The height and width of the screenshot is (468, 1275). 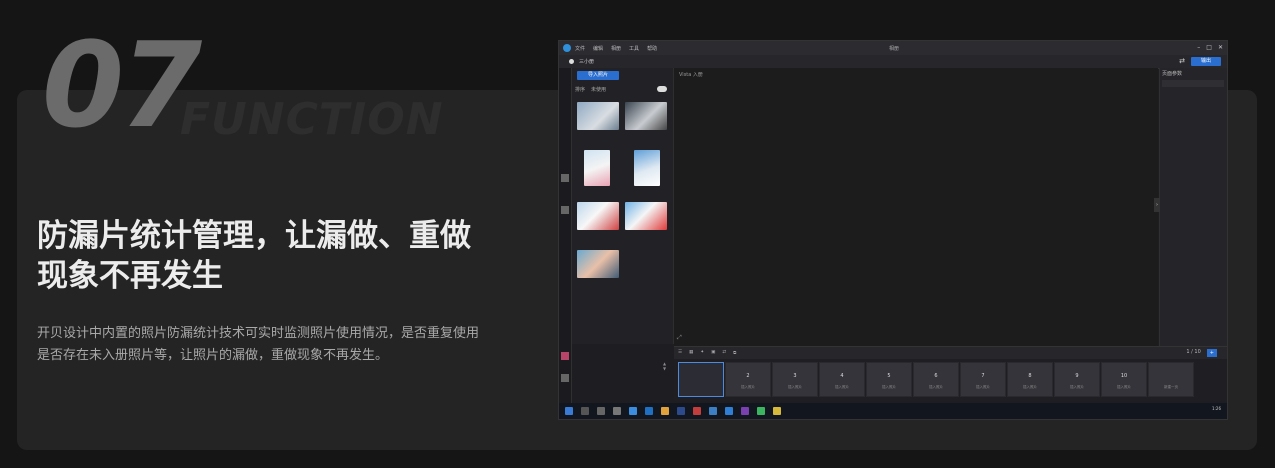 What do you see at coordinates (1030, 379) in the screenshot?
I see `page-slot: 8 插入照片` at bounding box center [1030, 379].